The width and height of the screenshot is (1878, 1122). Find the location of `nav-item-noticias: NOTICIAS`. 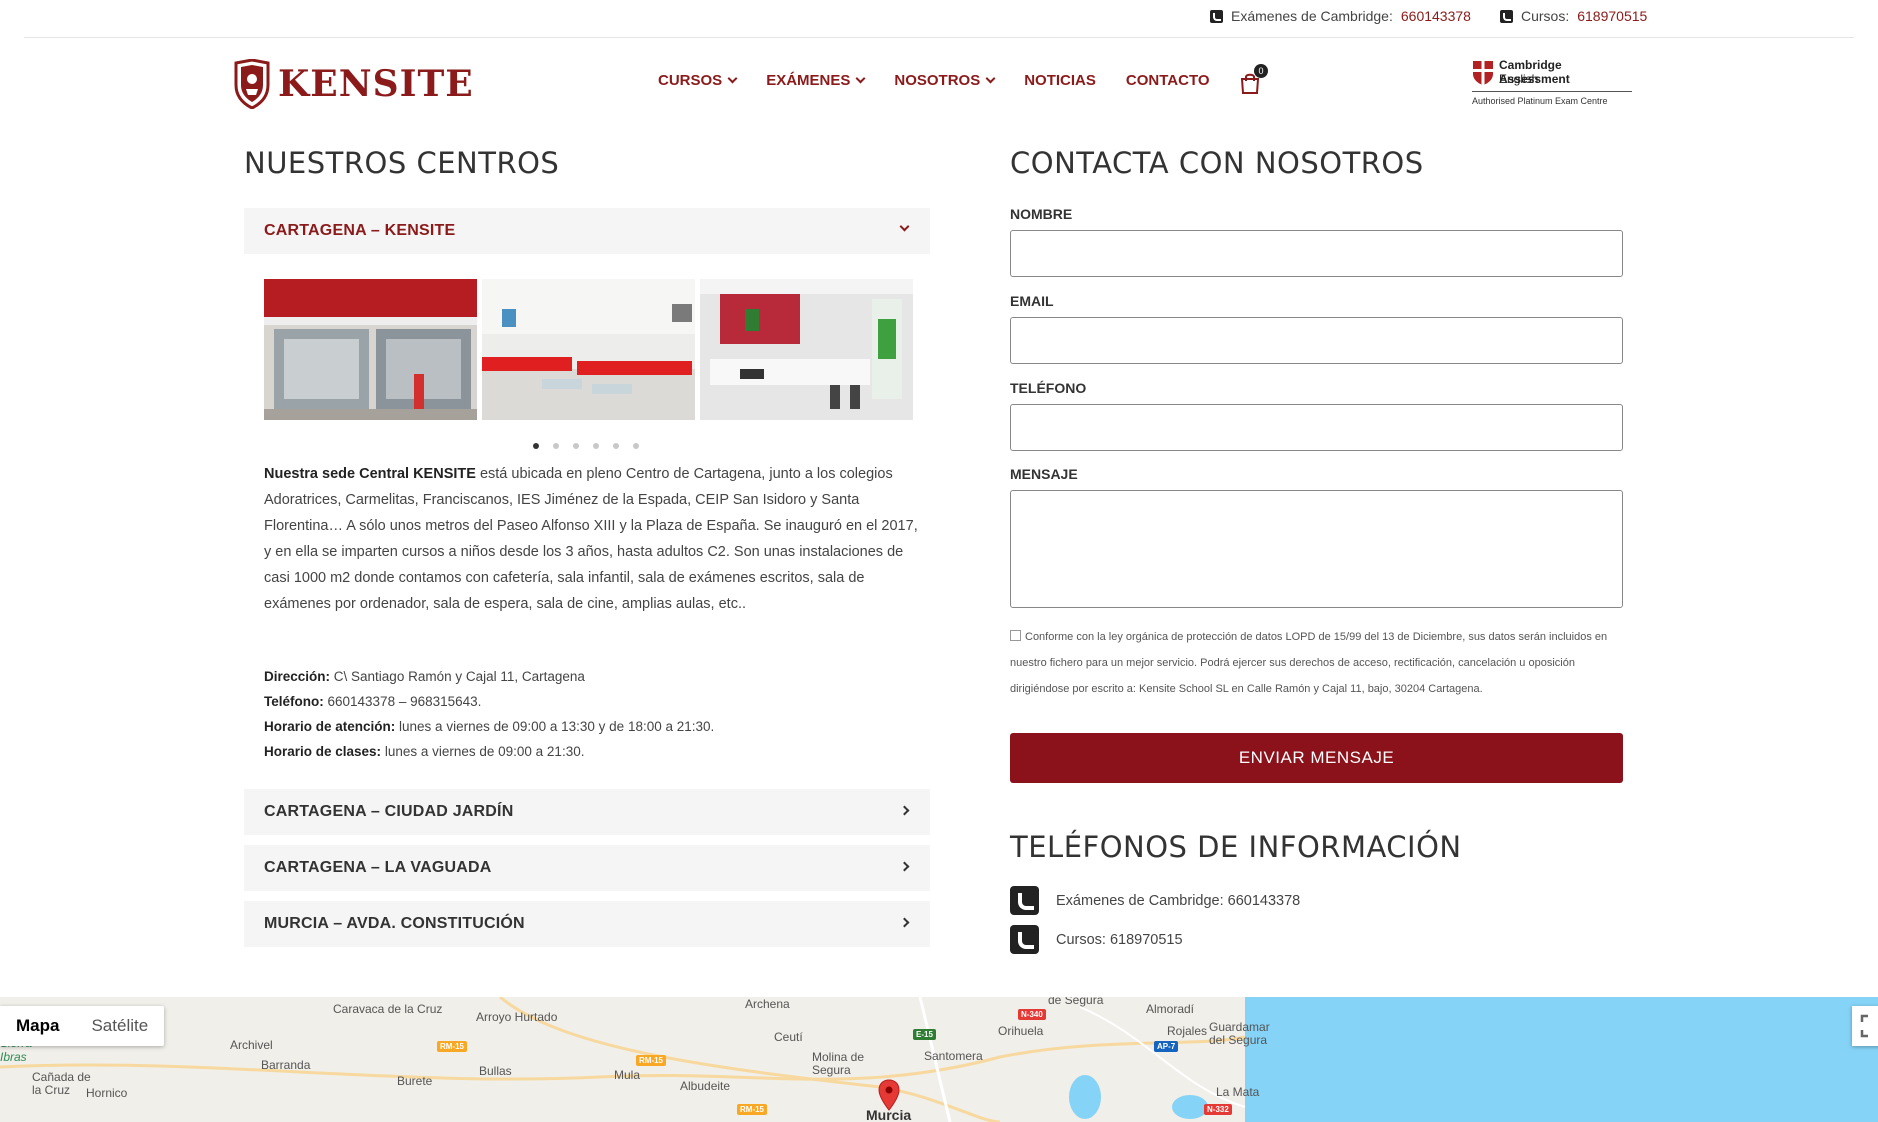

nav-item-noticias: NOTICIAS is located at coordinates (1060, 80).